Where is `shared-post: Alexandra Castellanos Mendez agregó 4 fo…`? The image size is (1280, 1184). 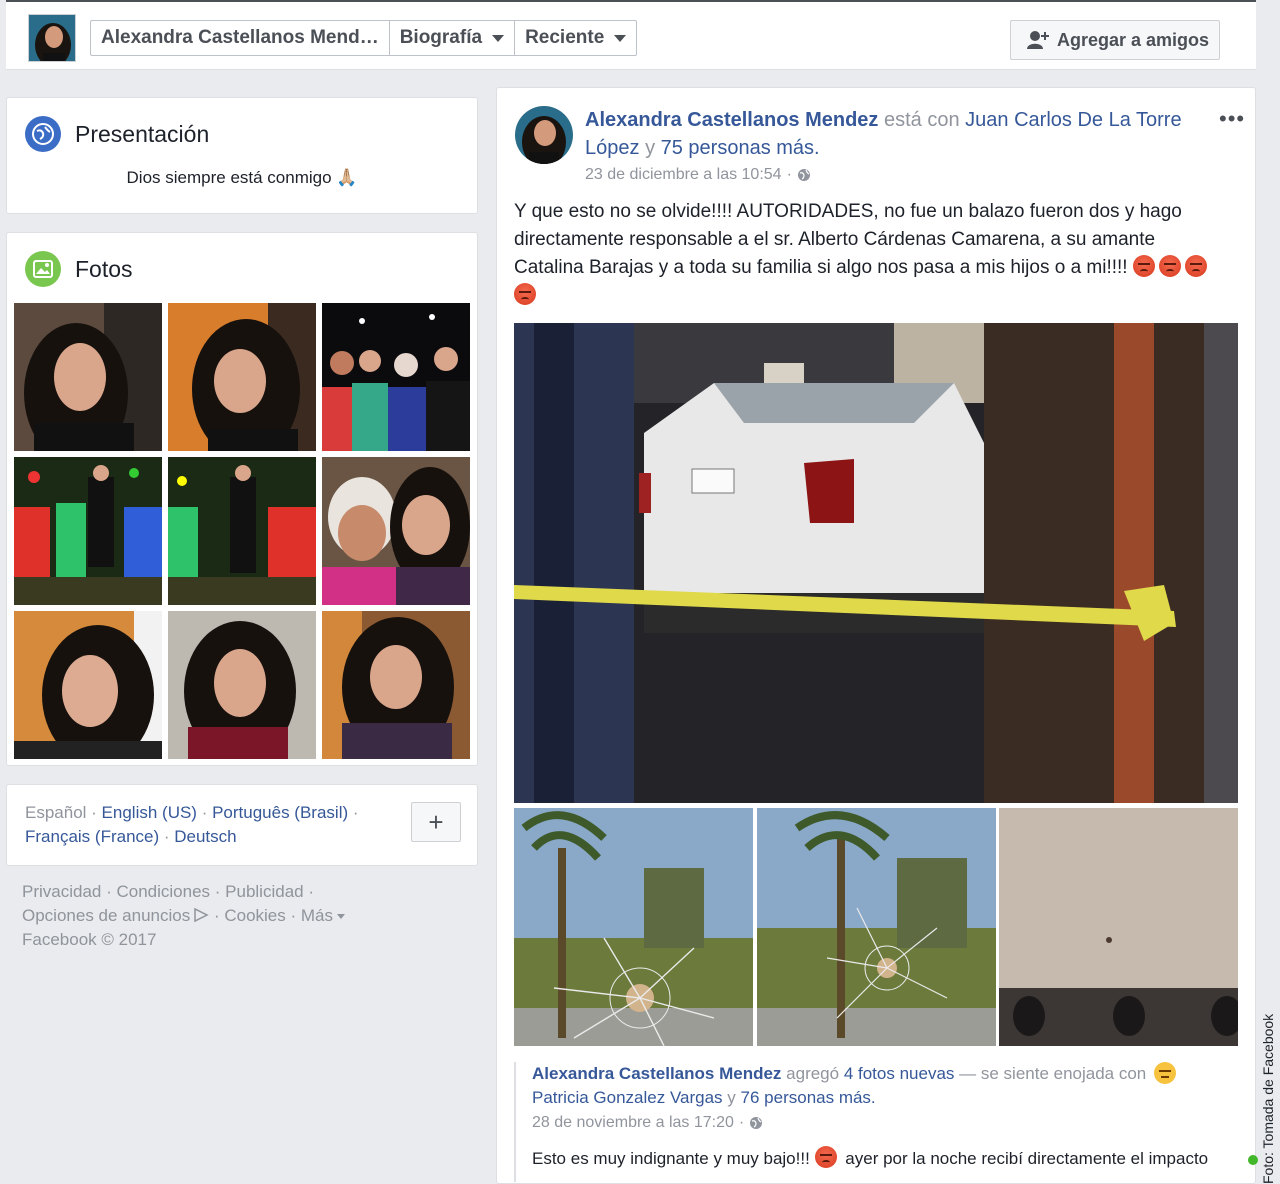
shared-post: Alexandra Castellanos Mendez agregó 4 fo… is located at coordinates (876, 1122).